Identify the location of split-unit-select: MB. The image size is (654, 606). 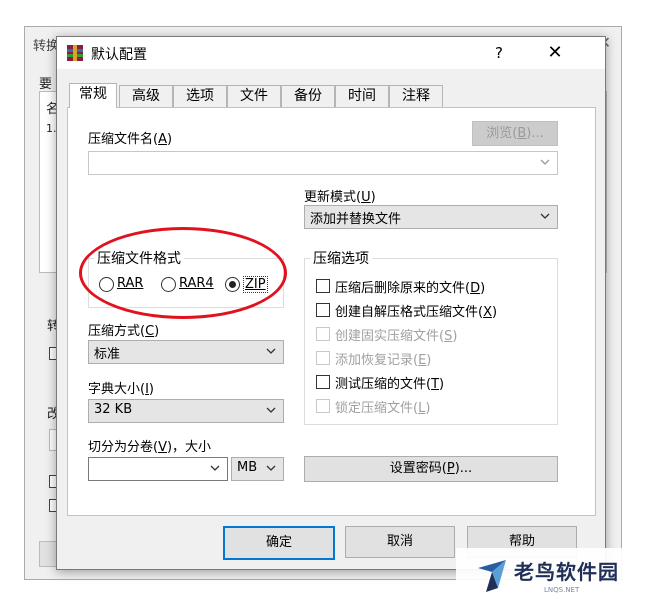
(257, 469).